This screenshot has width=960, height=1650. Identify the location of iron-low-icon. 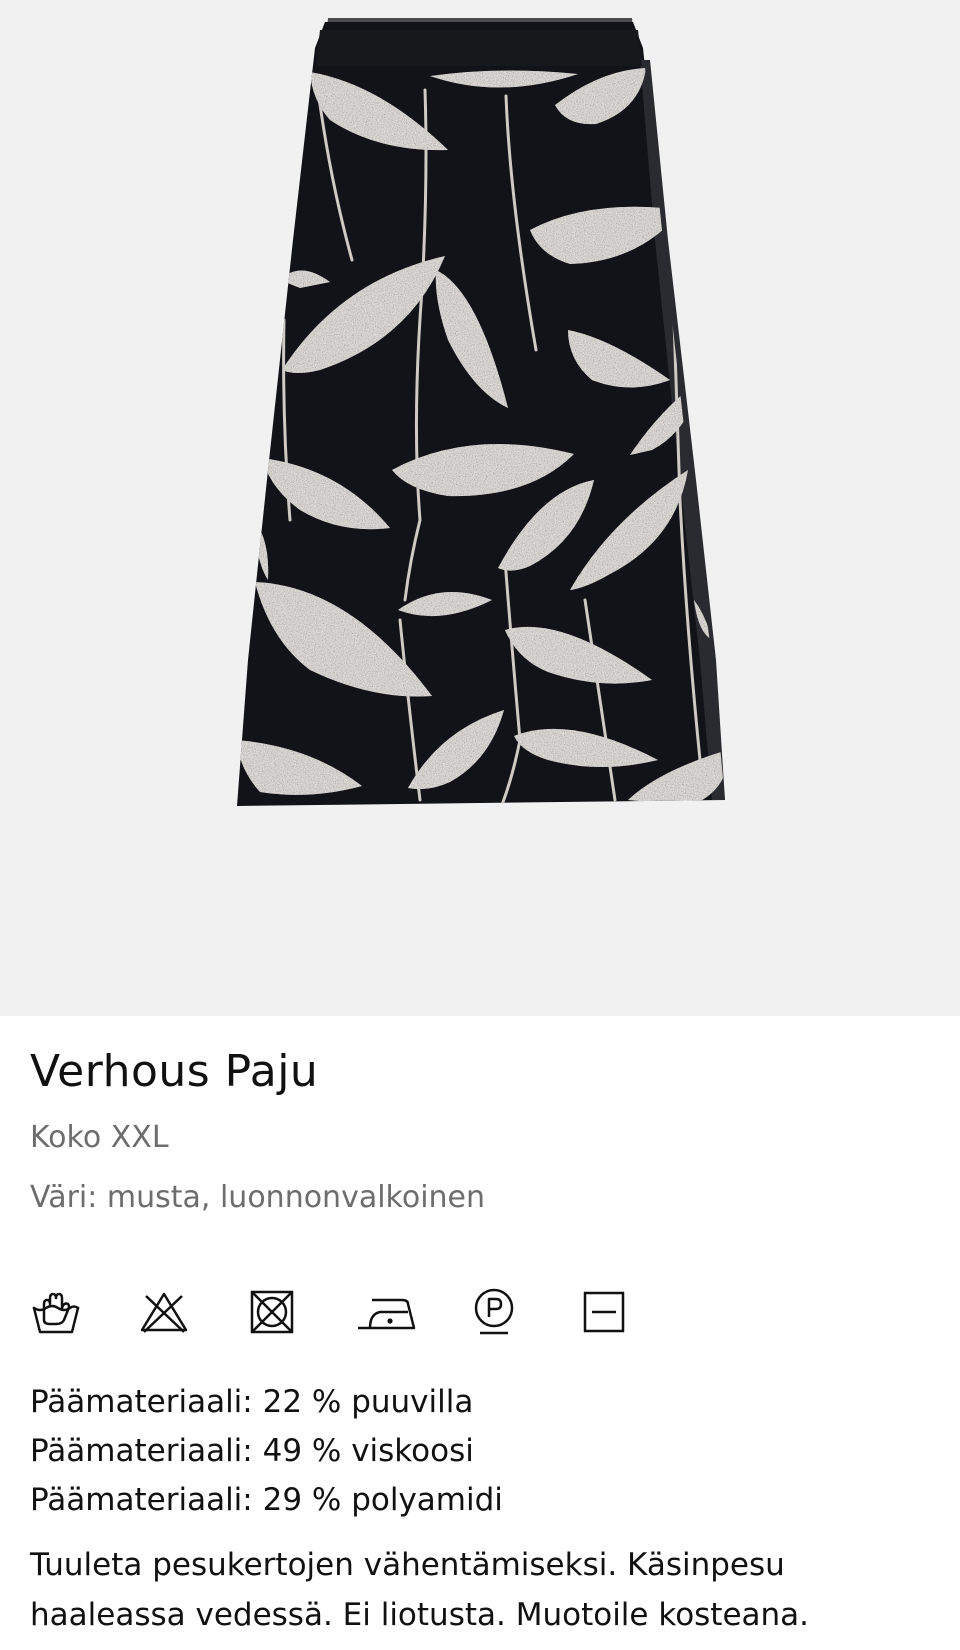
(386, 1312).